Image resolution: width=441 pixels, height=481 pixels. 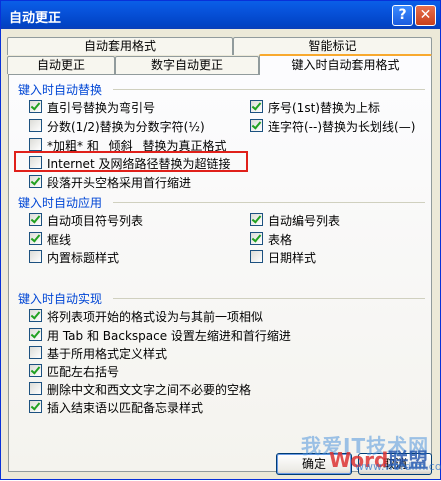 What do you see at coordinates (120, 46) in the screenshot?
I see `tab-autoformat: 自动套用格式` at bounding box center [120, 46].